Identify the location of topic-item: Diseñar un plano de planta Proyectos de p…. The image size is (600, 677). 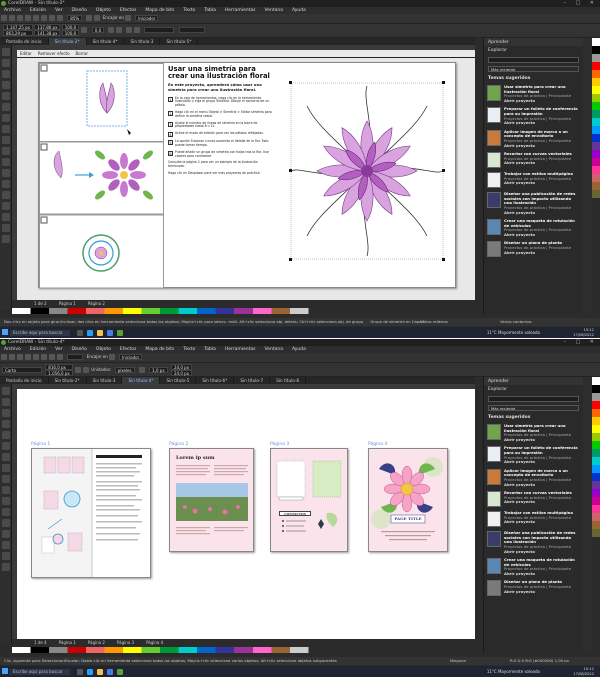
(533, 588).